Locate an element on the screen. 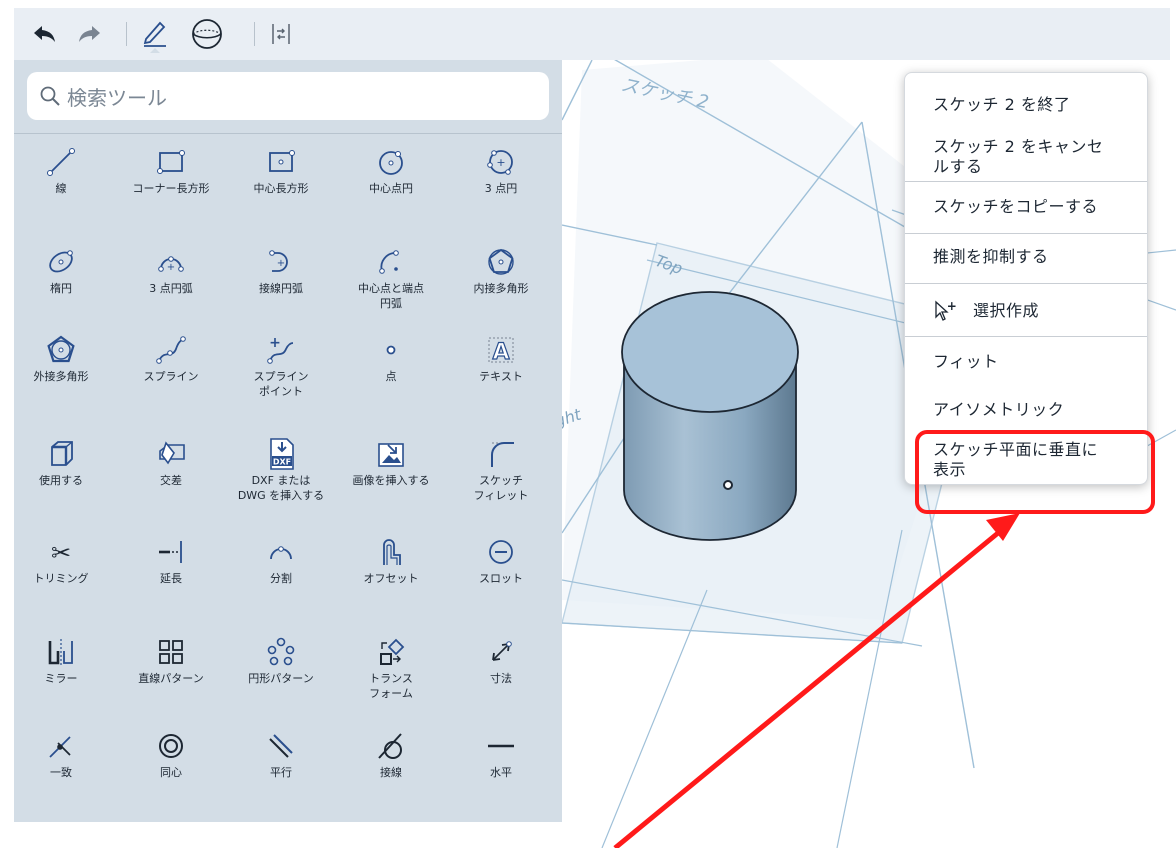 This screenshot has width=1176, height=852. spline-icon is located at coordinates (171, 350).